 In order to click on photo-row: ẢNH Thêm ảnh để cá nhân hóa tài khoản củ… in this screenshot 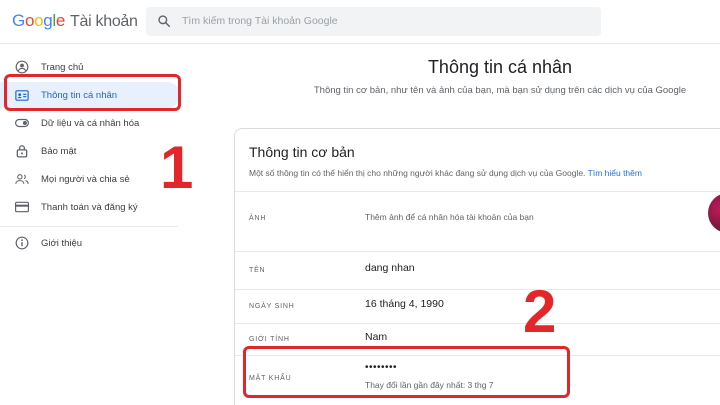, I will do `click(477, 221)`.